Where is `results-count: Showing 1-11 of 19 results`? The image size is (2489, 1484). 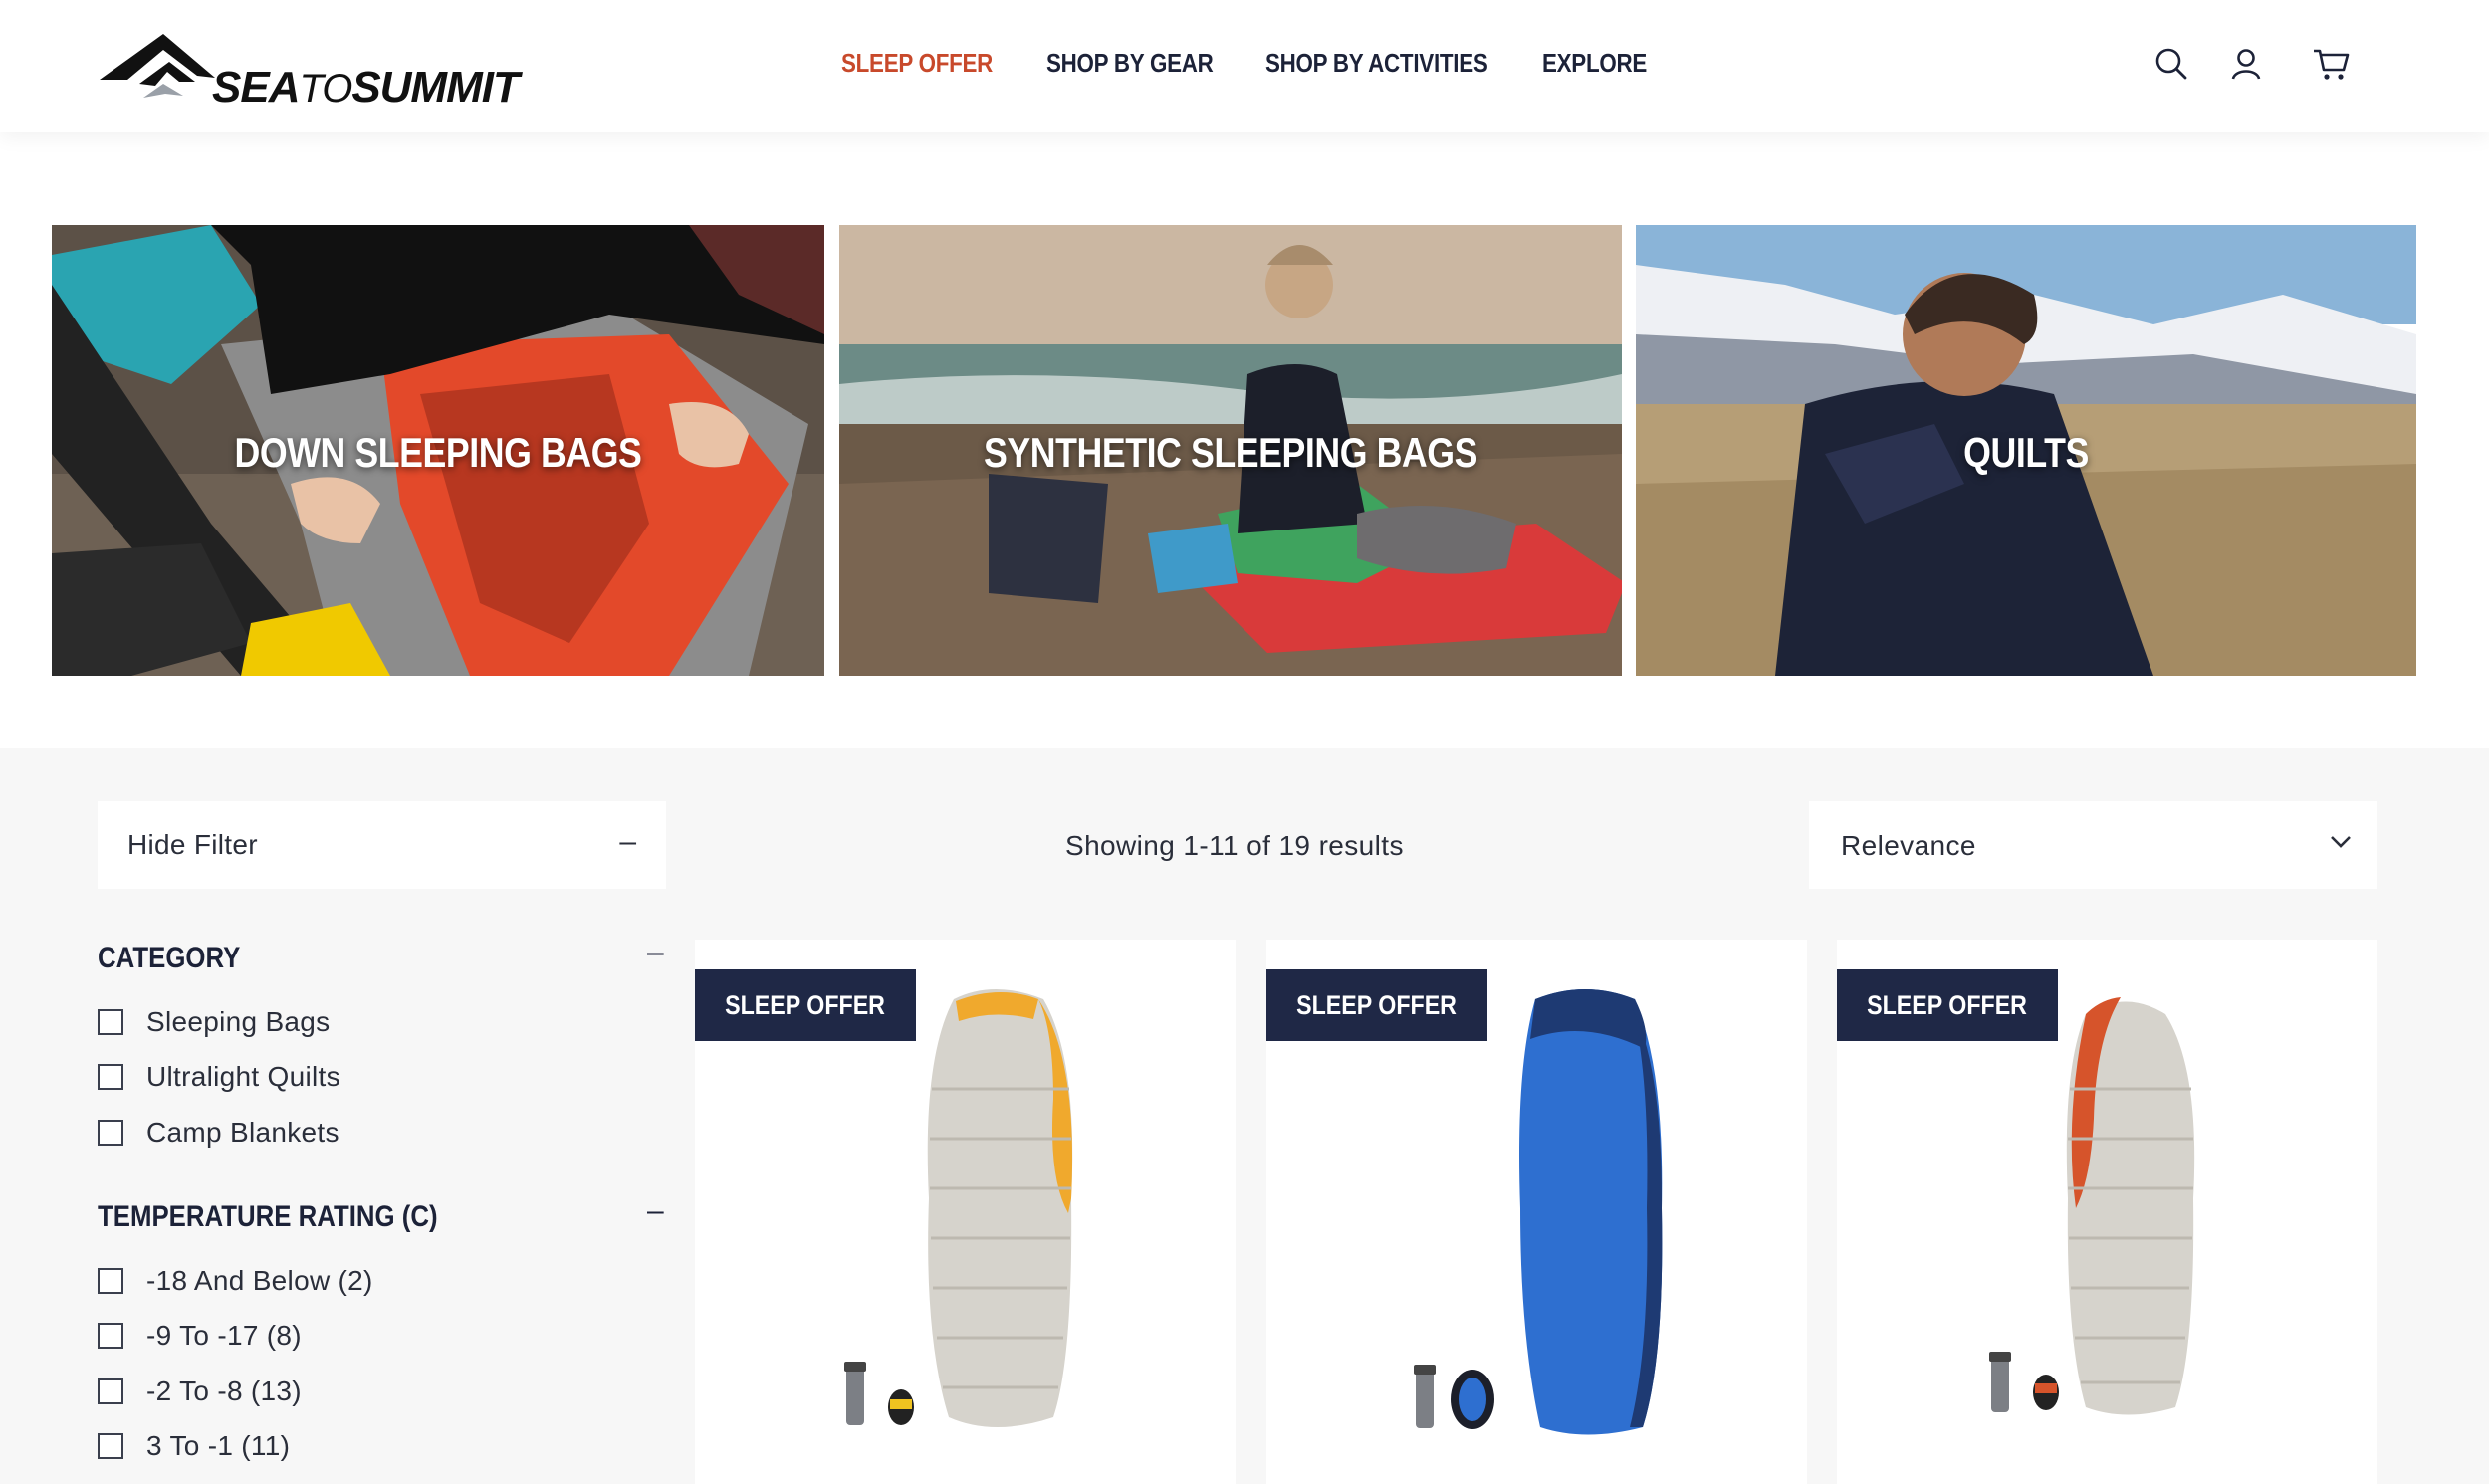
results-count: Showing 1-11 of 19 results is located at coordinates (1234, 846).